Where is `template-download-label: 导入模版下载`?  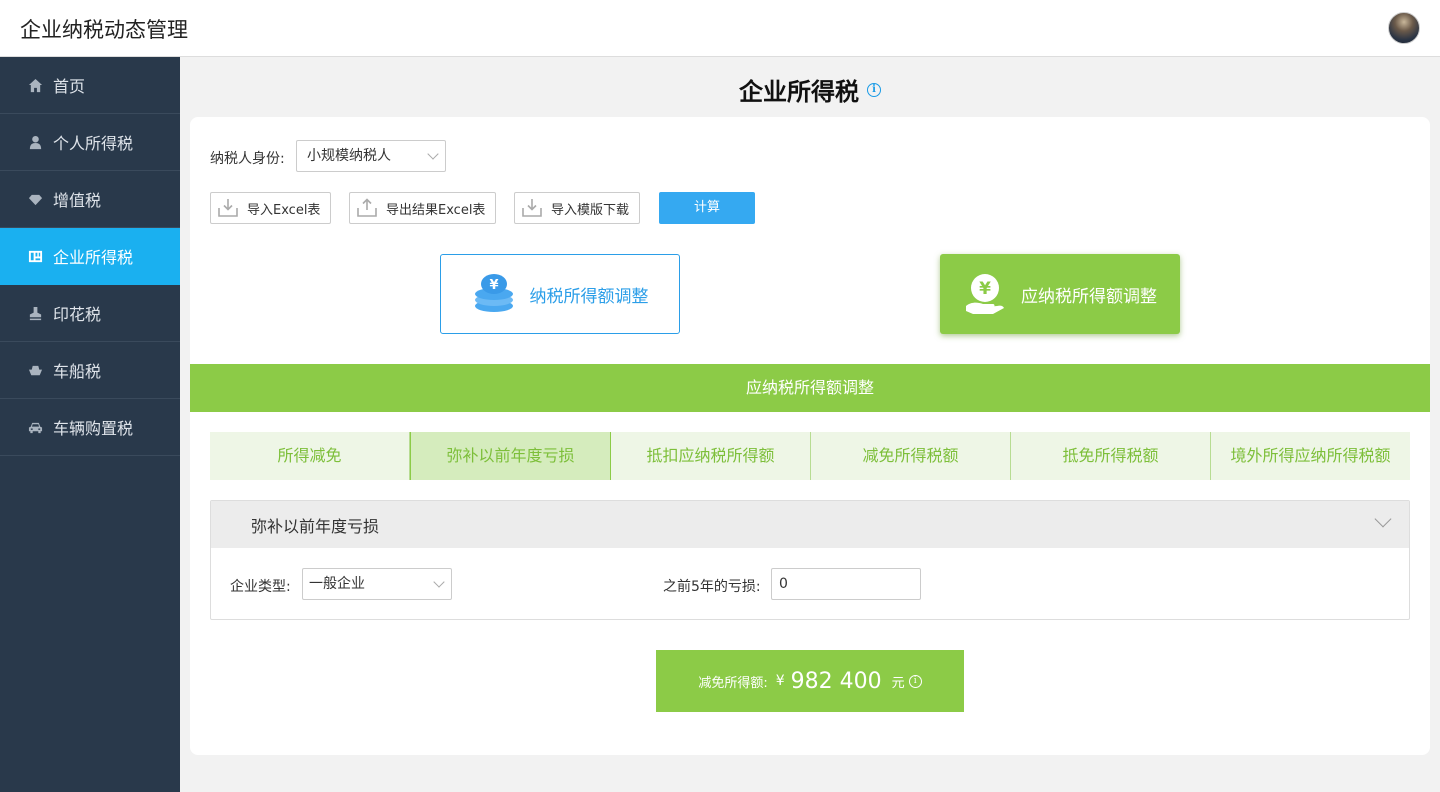
template-download-label: 导入模版下载 is located at coordinates (590, 210).